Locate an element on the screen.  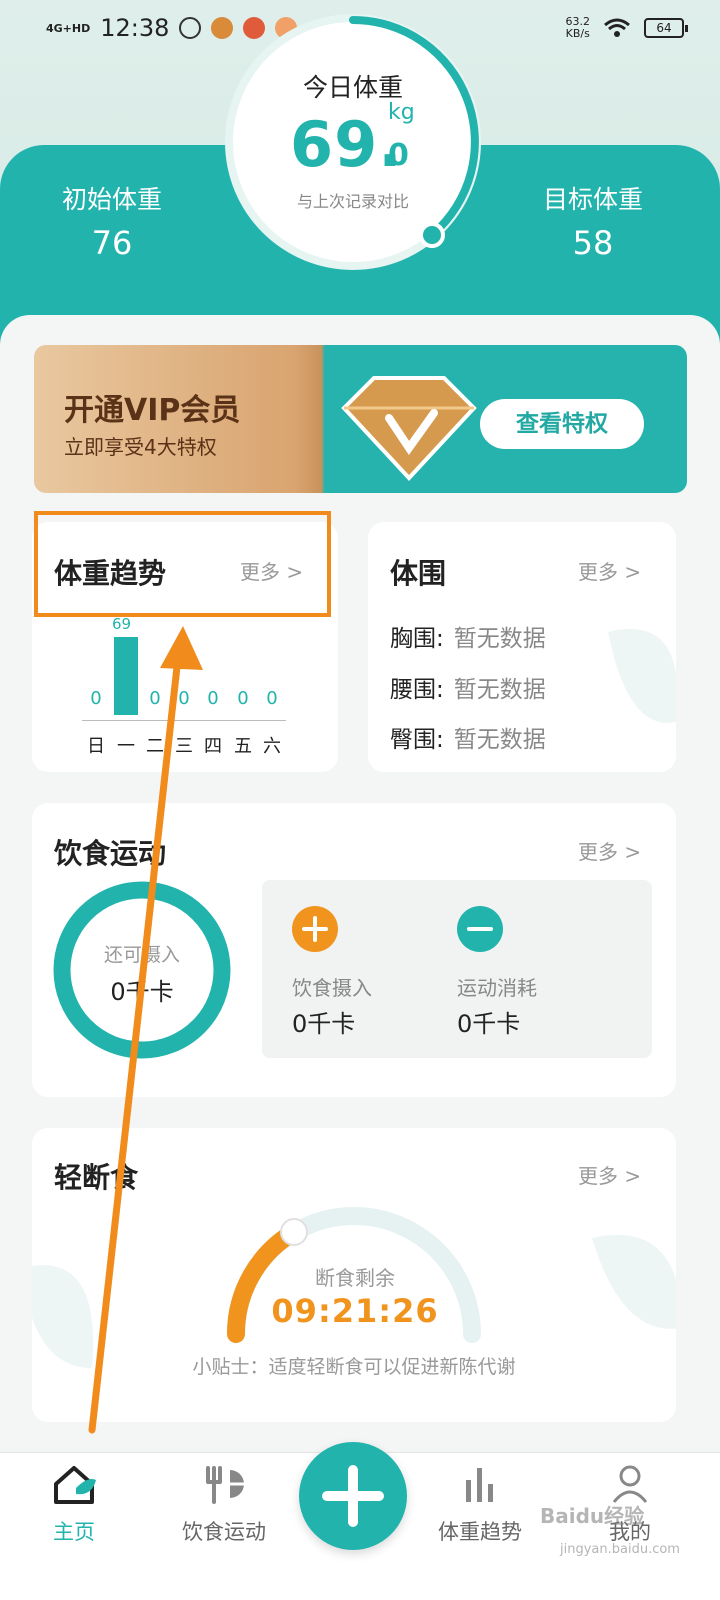
day-label: 四 is located at coordinates (213, 746).